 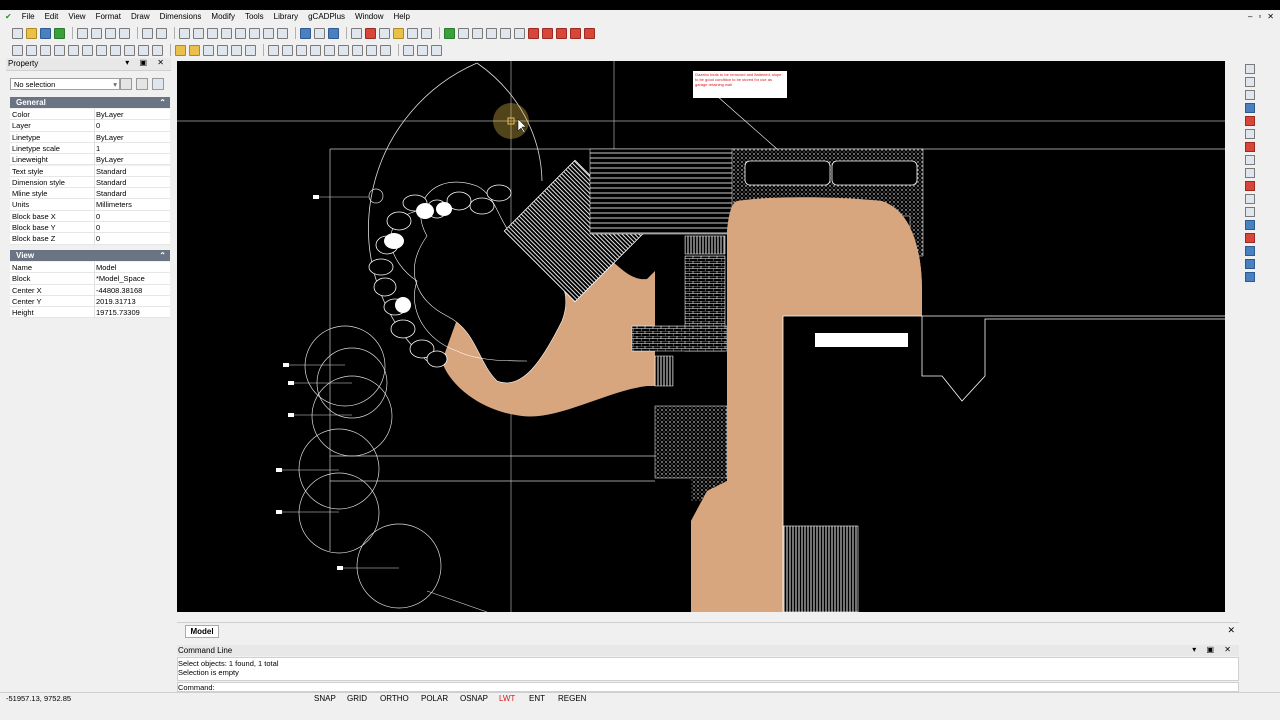 I want to click on fillet-icon, so click(x=357, y=50).